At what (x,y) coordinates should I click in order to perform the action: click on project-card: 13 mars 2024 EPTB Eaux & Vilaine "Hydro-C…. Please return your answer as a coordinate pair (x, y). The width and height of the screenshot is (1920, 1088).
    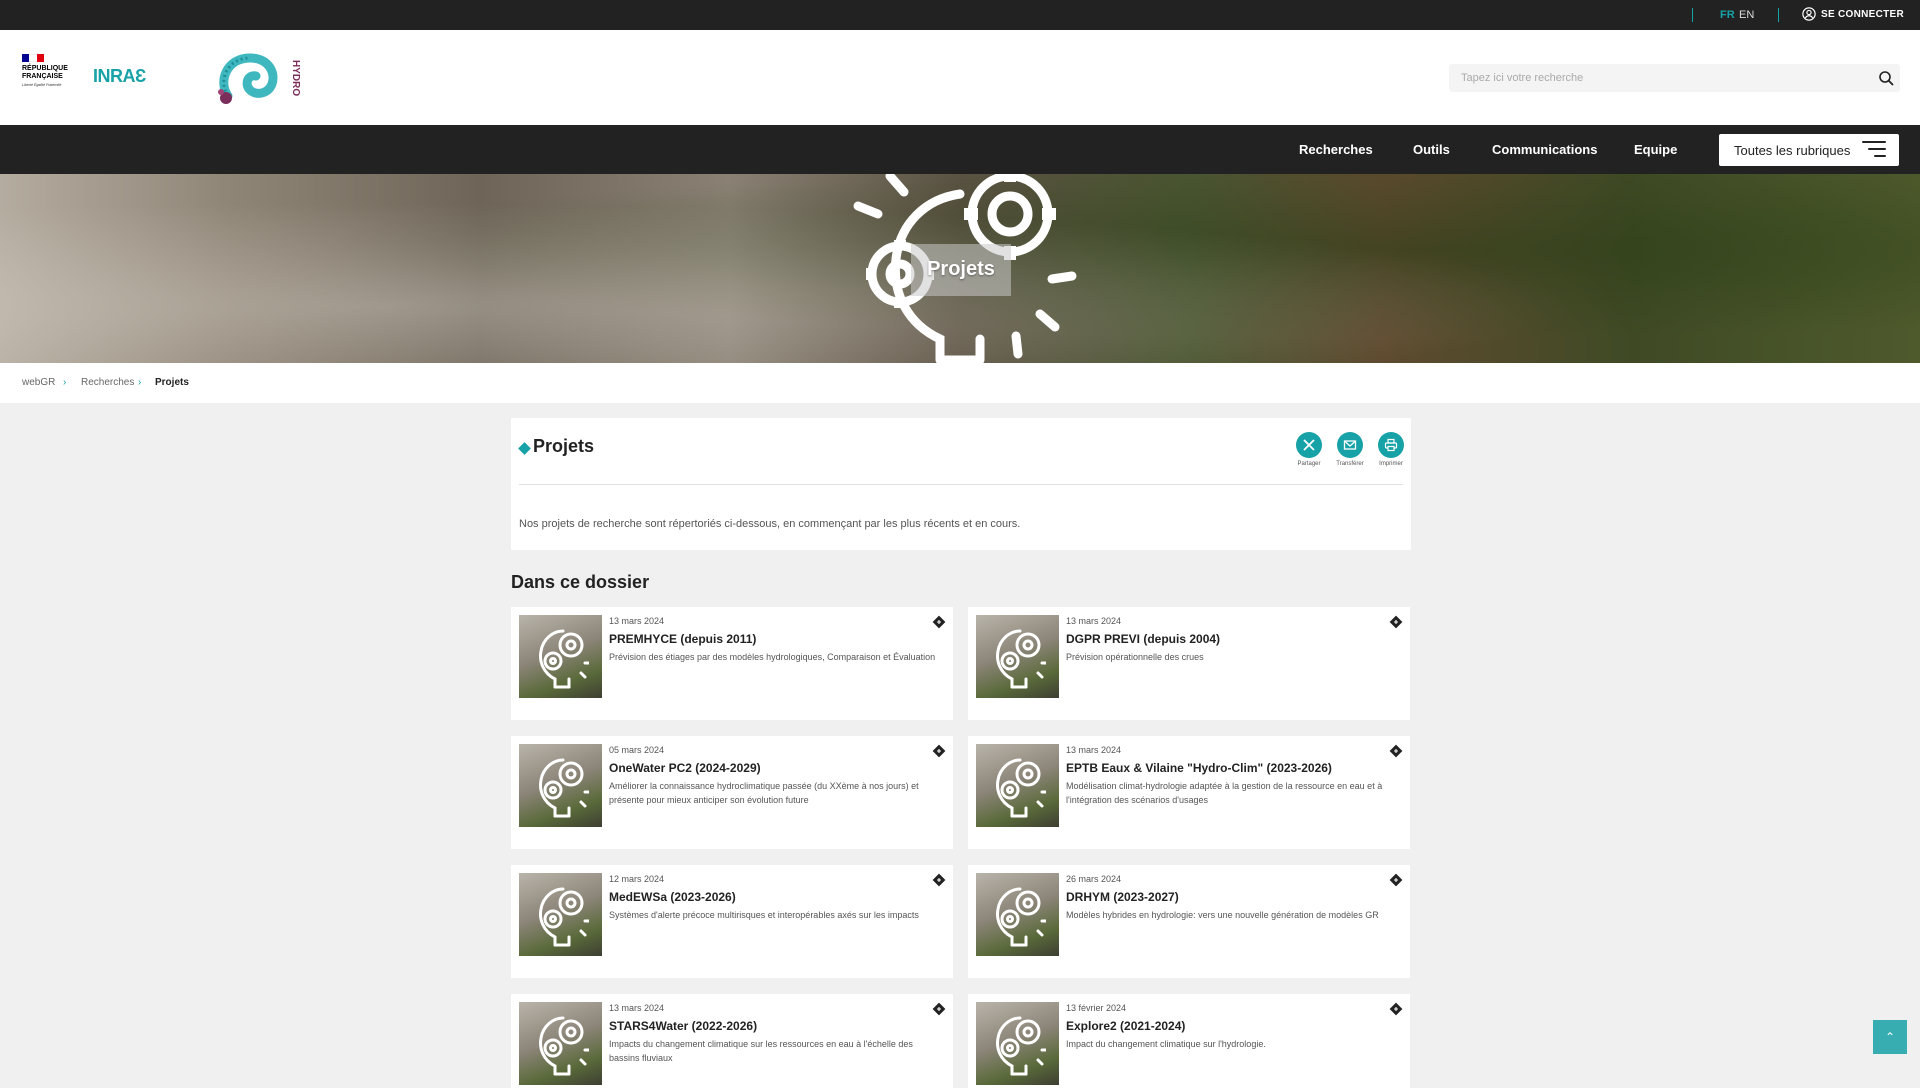
    Looking at the image, I should click on (1189, 792).